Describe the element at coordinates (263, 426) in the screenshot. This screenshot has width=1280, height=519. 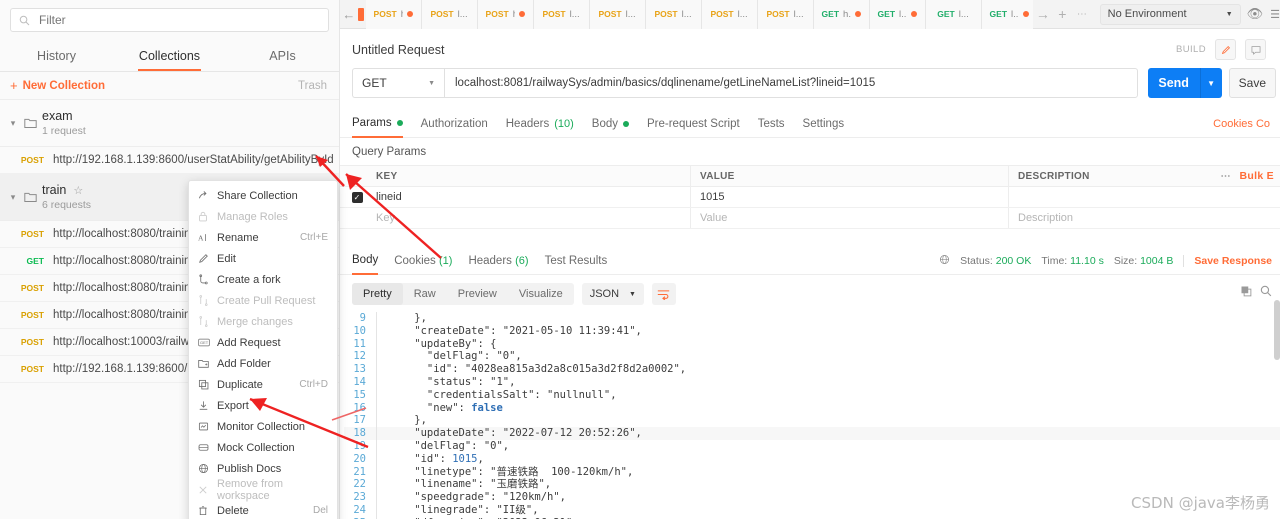
I see `menu-item-monitor-collection: Monitor Collection` at that location.